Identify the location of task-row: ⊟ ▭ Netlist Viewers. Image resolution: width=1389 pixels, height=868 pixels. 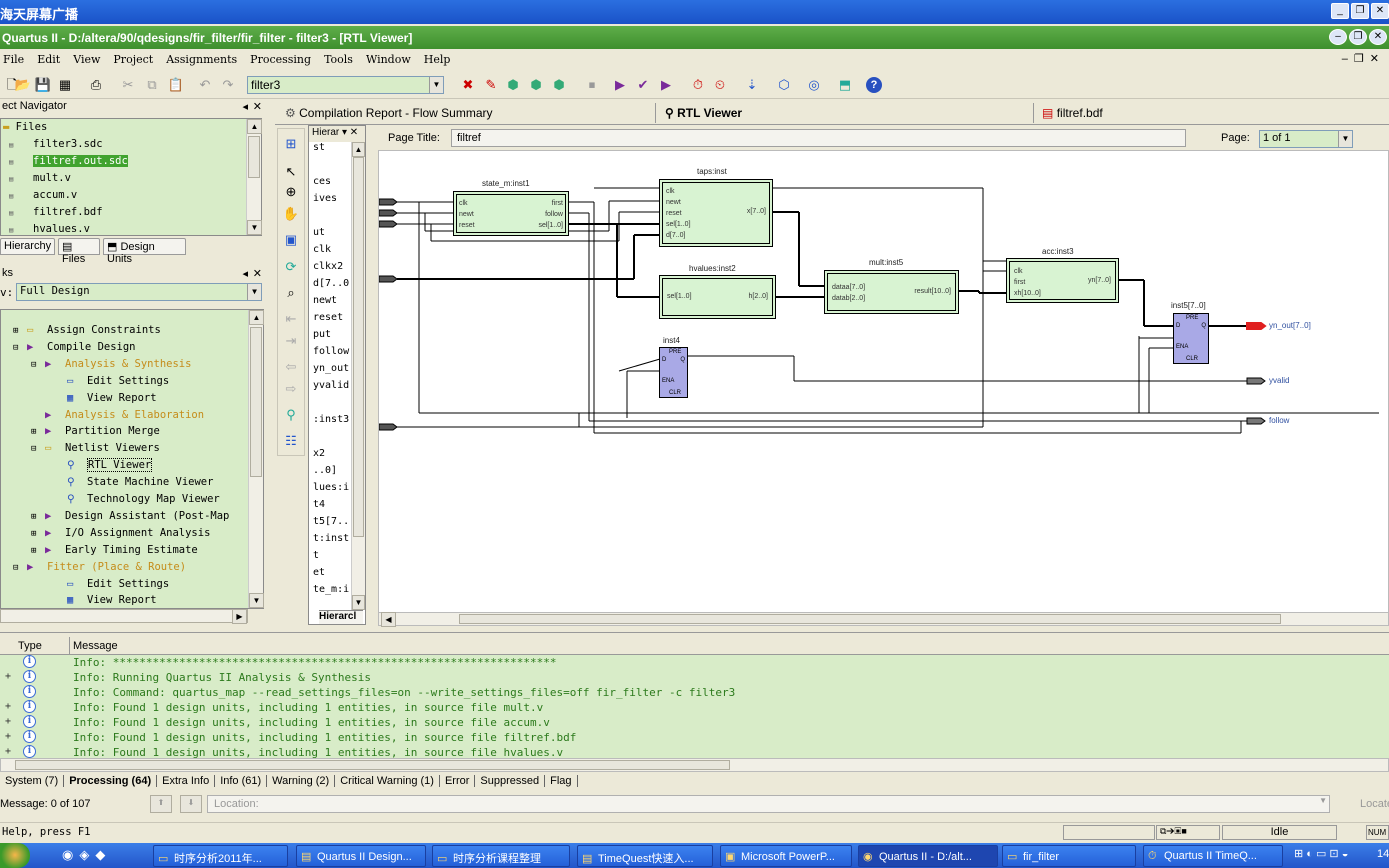
(95, 450).